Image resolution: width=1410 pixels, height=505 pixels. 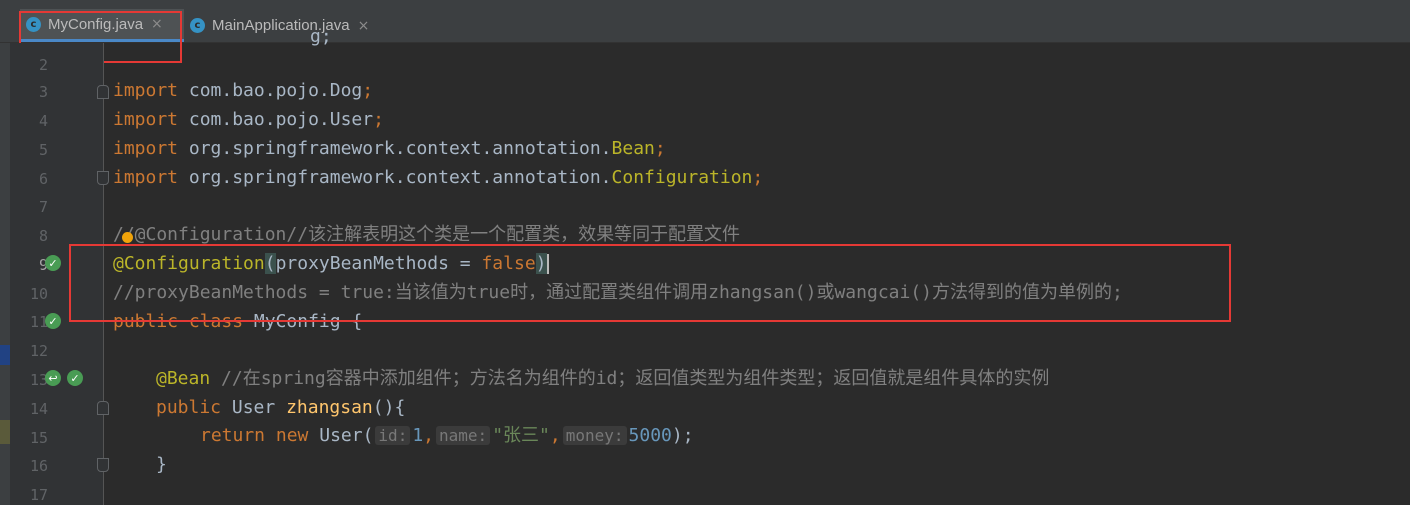 What do you see at coordinates (243, 90) in the screenshot?
I see `code-line-3: import com.bao.pojo.Dog;` at bounding box center [243, 90].